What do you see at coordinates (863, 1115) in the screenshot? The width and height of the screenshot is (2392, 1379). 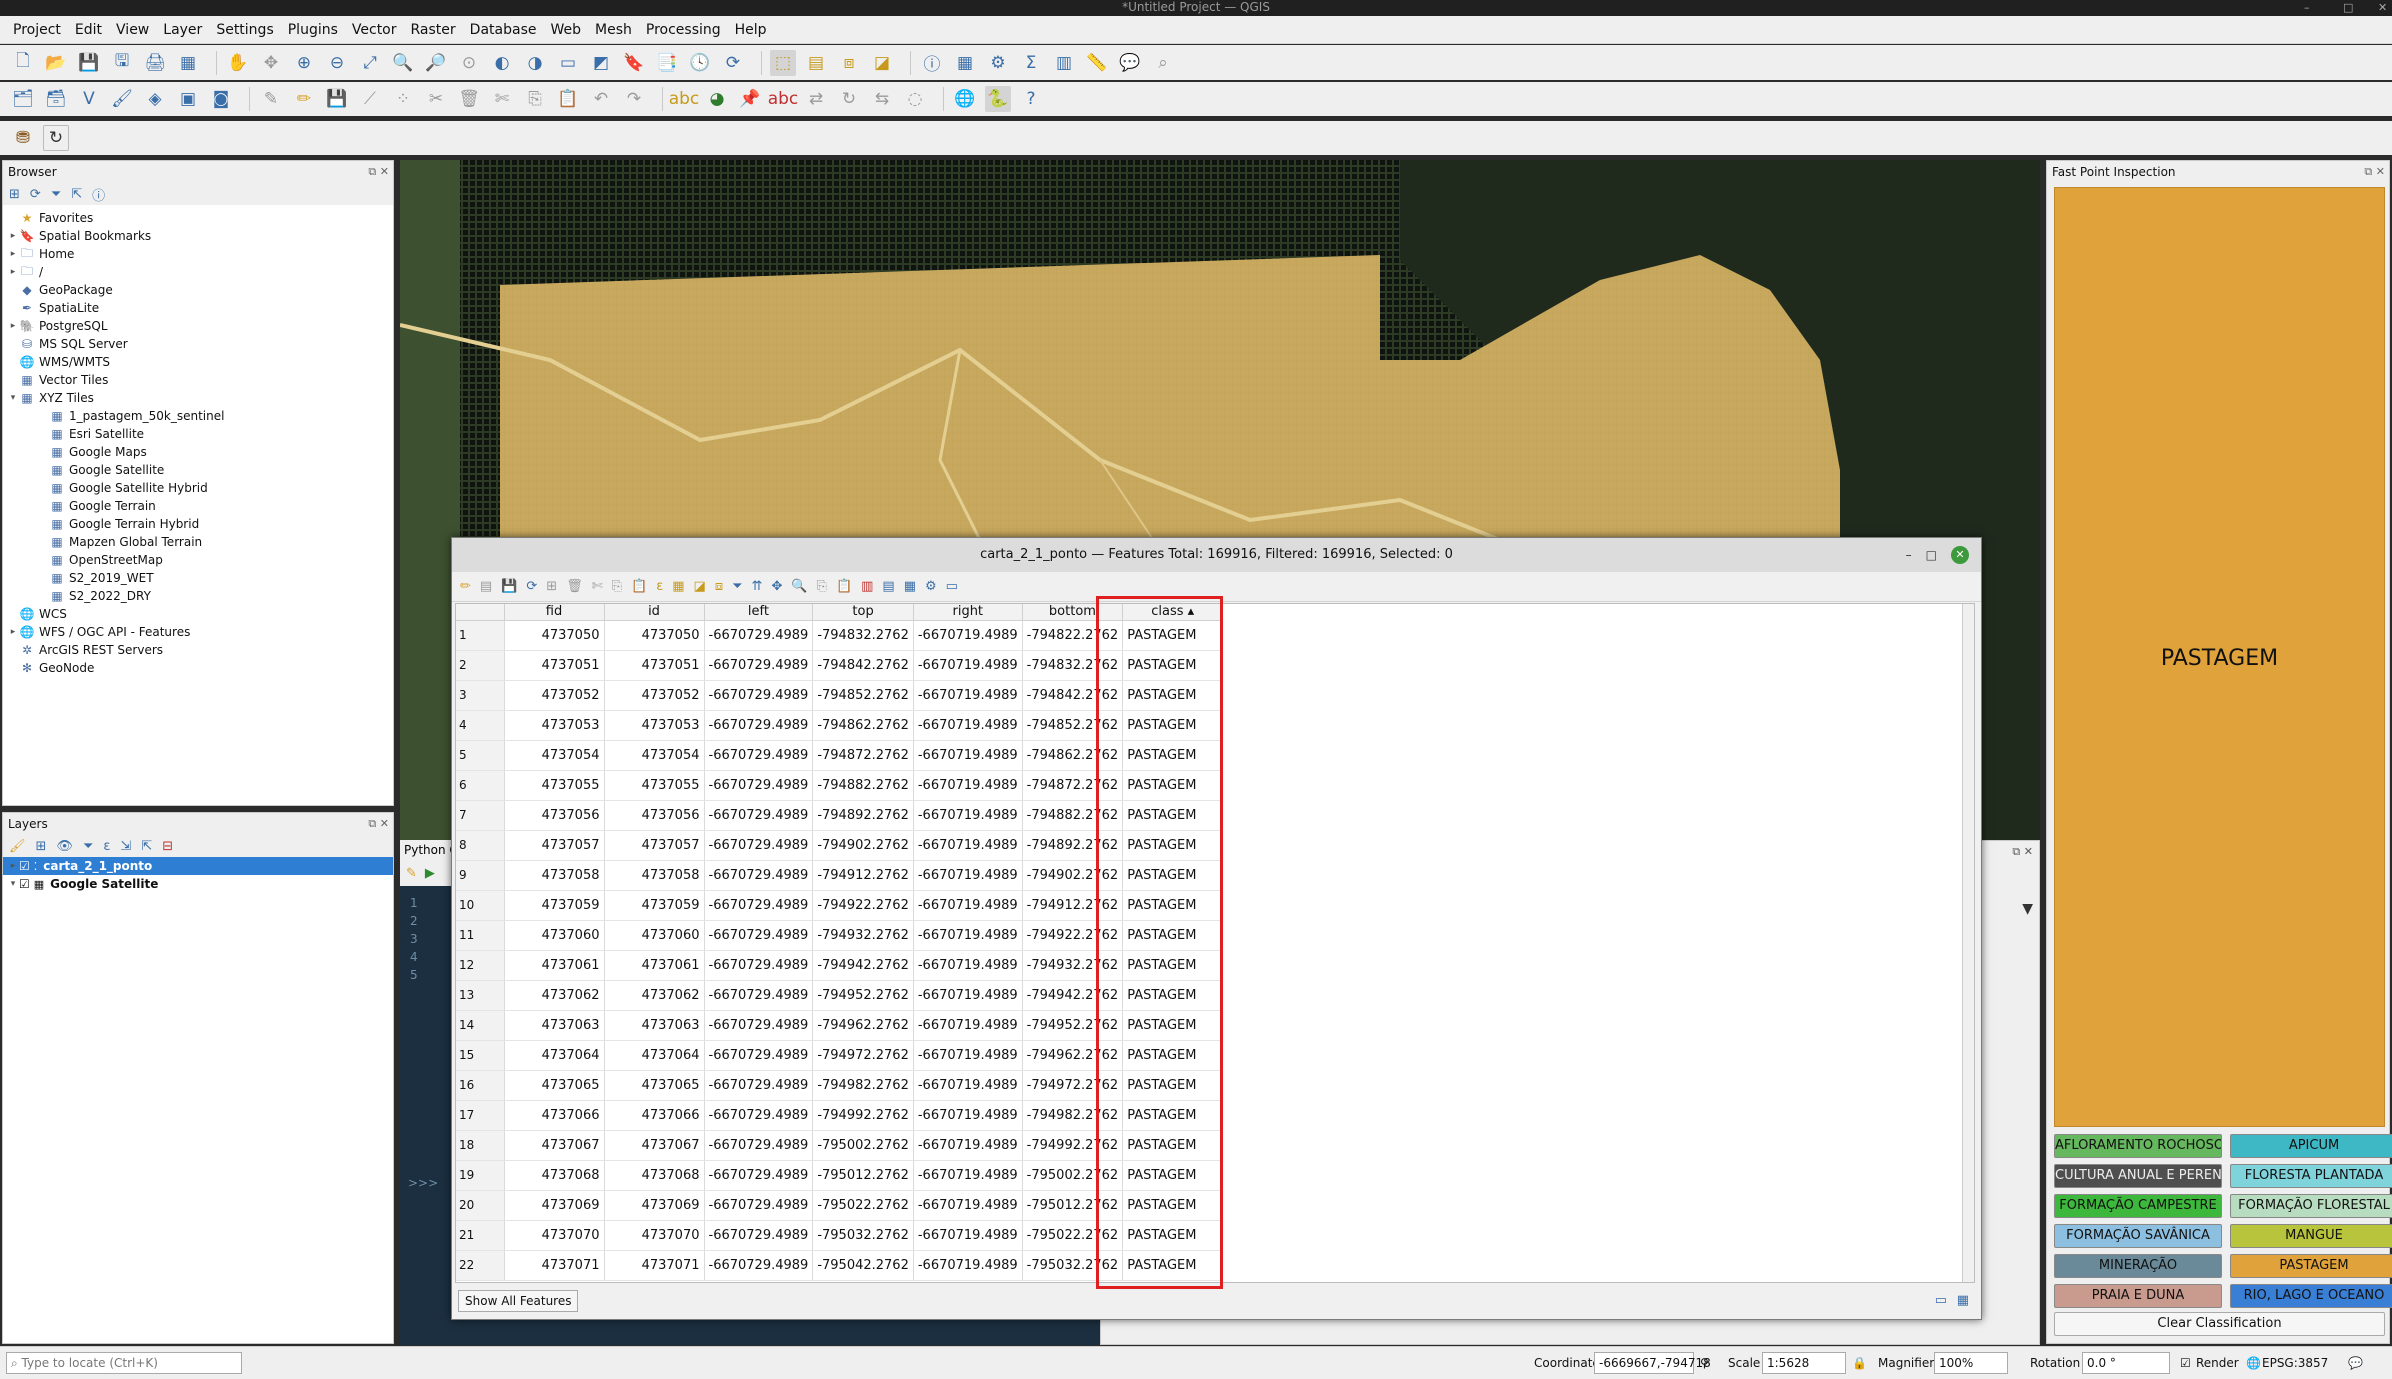 I see `table-cell: -794992.2762` at bounding box center [863, 1115].